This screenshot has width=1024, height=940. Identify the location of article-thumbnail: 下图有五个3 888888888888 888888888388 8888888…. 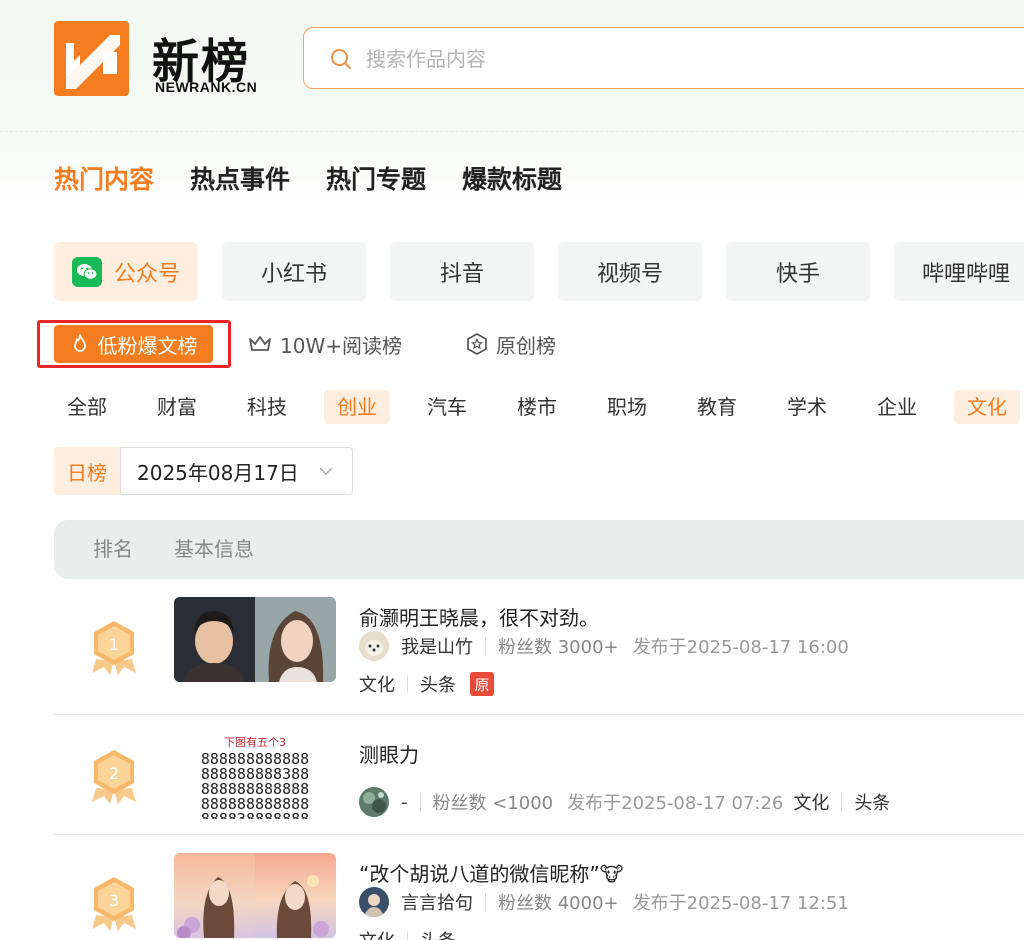
(255, 776).